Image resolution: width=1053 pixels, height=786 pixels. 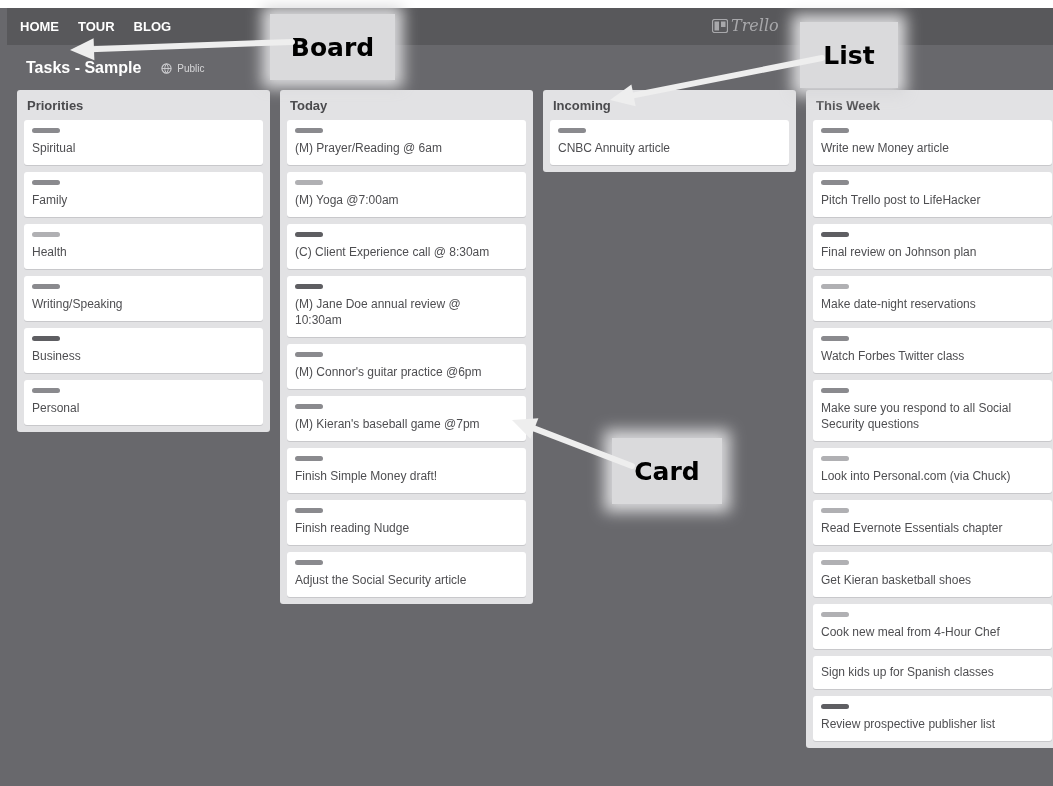 What do you see at coordinates (885, 148) in the screenshot?
I see `card-title: Write new Money article` at bounding box center [885, 148].